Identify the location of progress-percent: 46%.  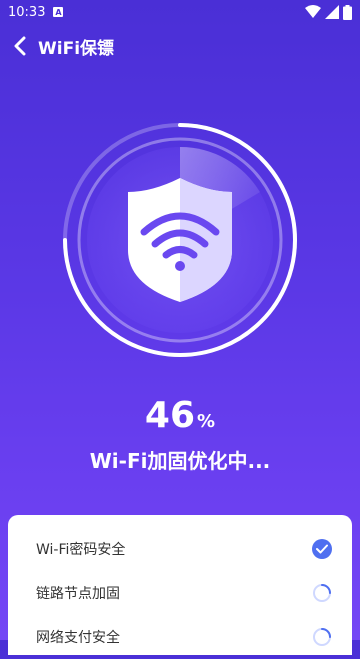
(180, 415).